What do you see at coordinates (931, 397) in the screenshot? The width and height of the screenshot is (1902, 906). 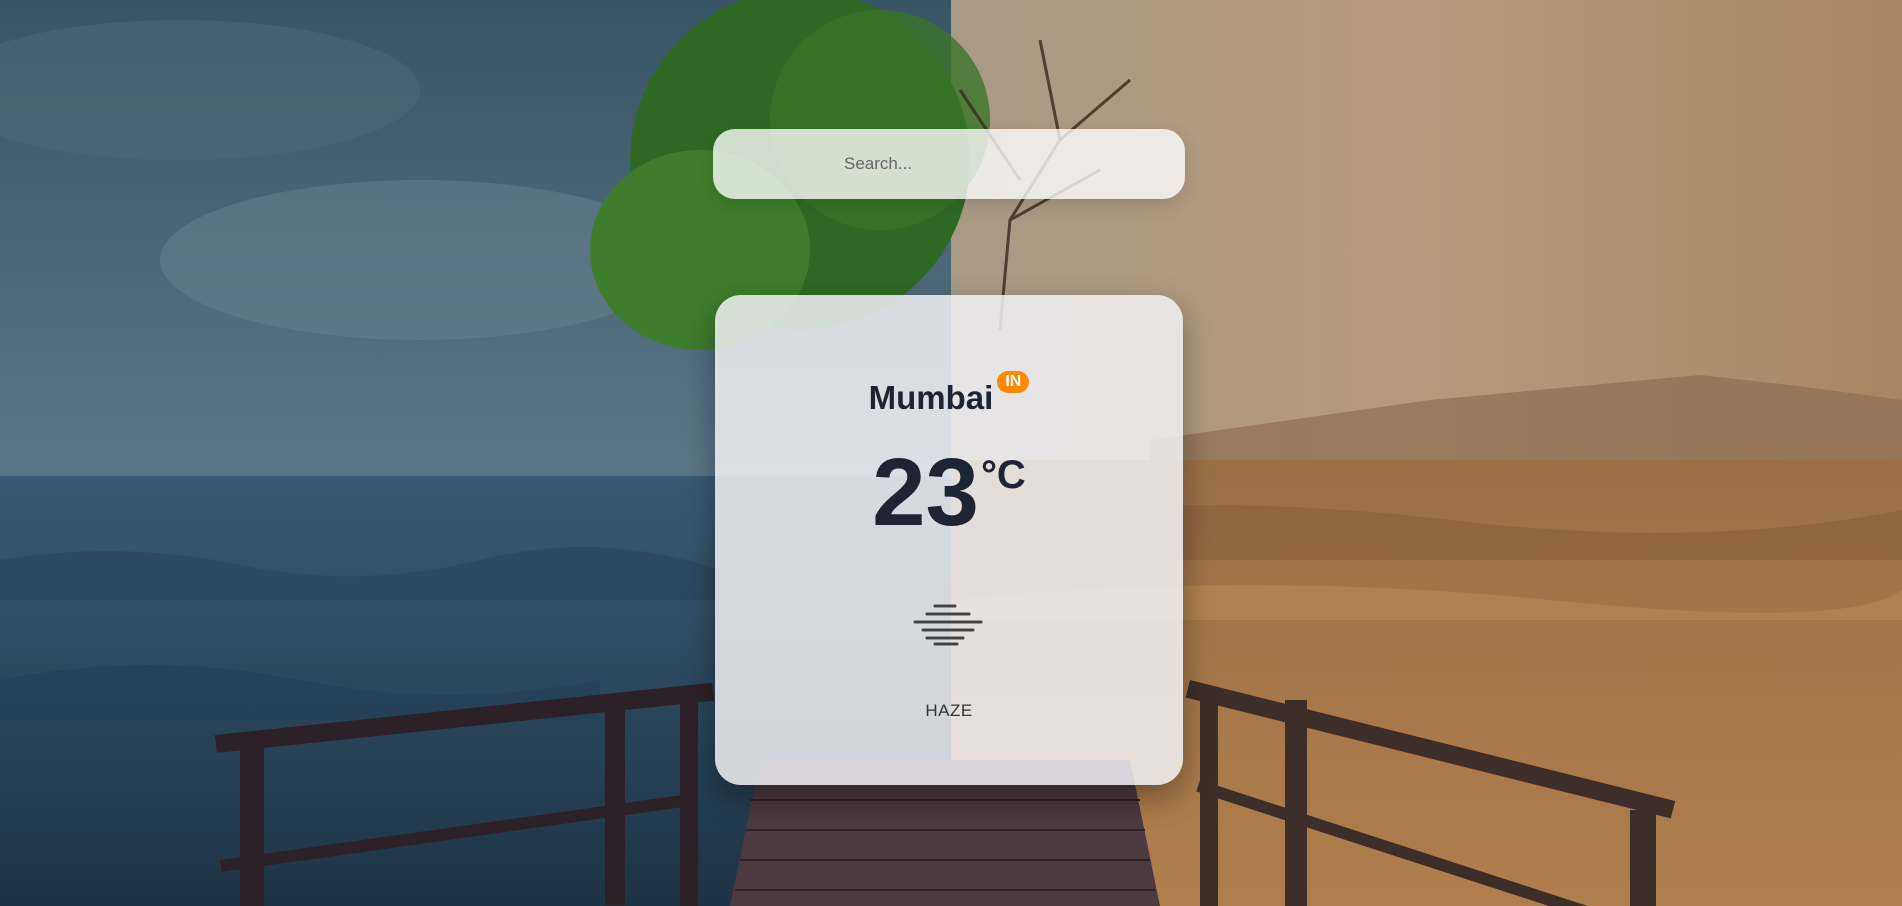 I see `city-name: Mumbai` at bounding box center [931, 397].